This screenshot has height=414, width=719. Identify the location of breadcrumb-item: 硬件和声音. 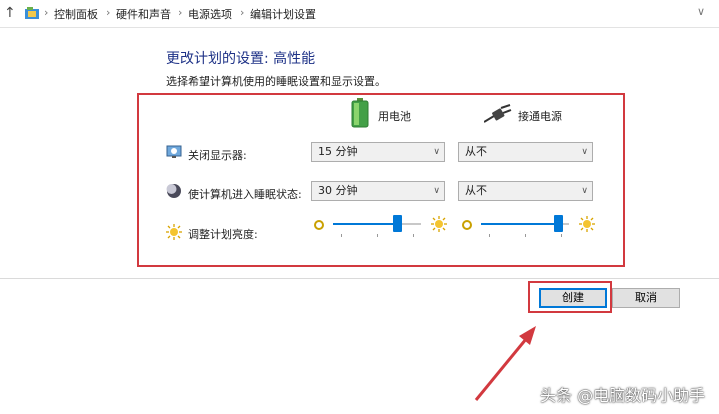
(143, 14).